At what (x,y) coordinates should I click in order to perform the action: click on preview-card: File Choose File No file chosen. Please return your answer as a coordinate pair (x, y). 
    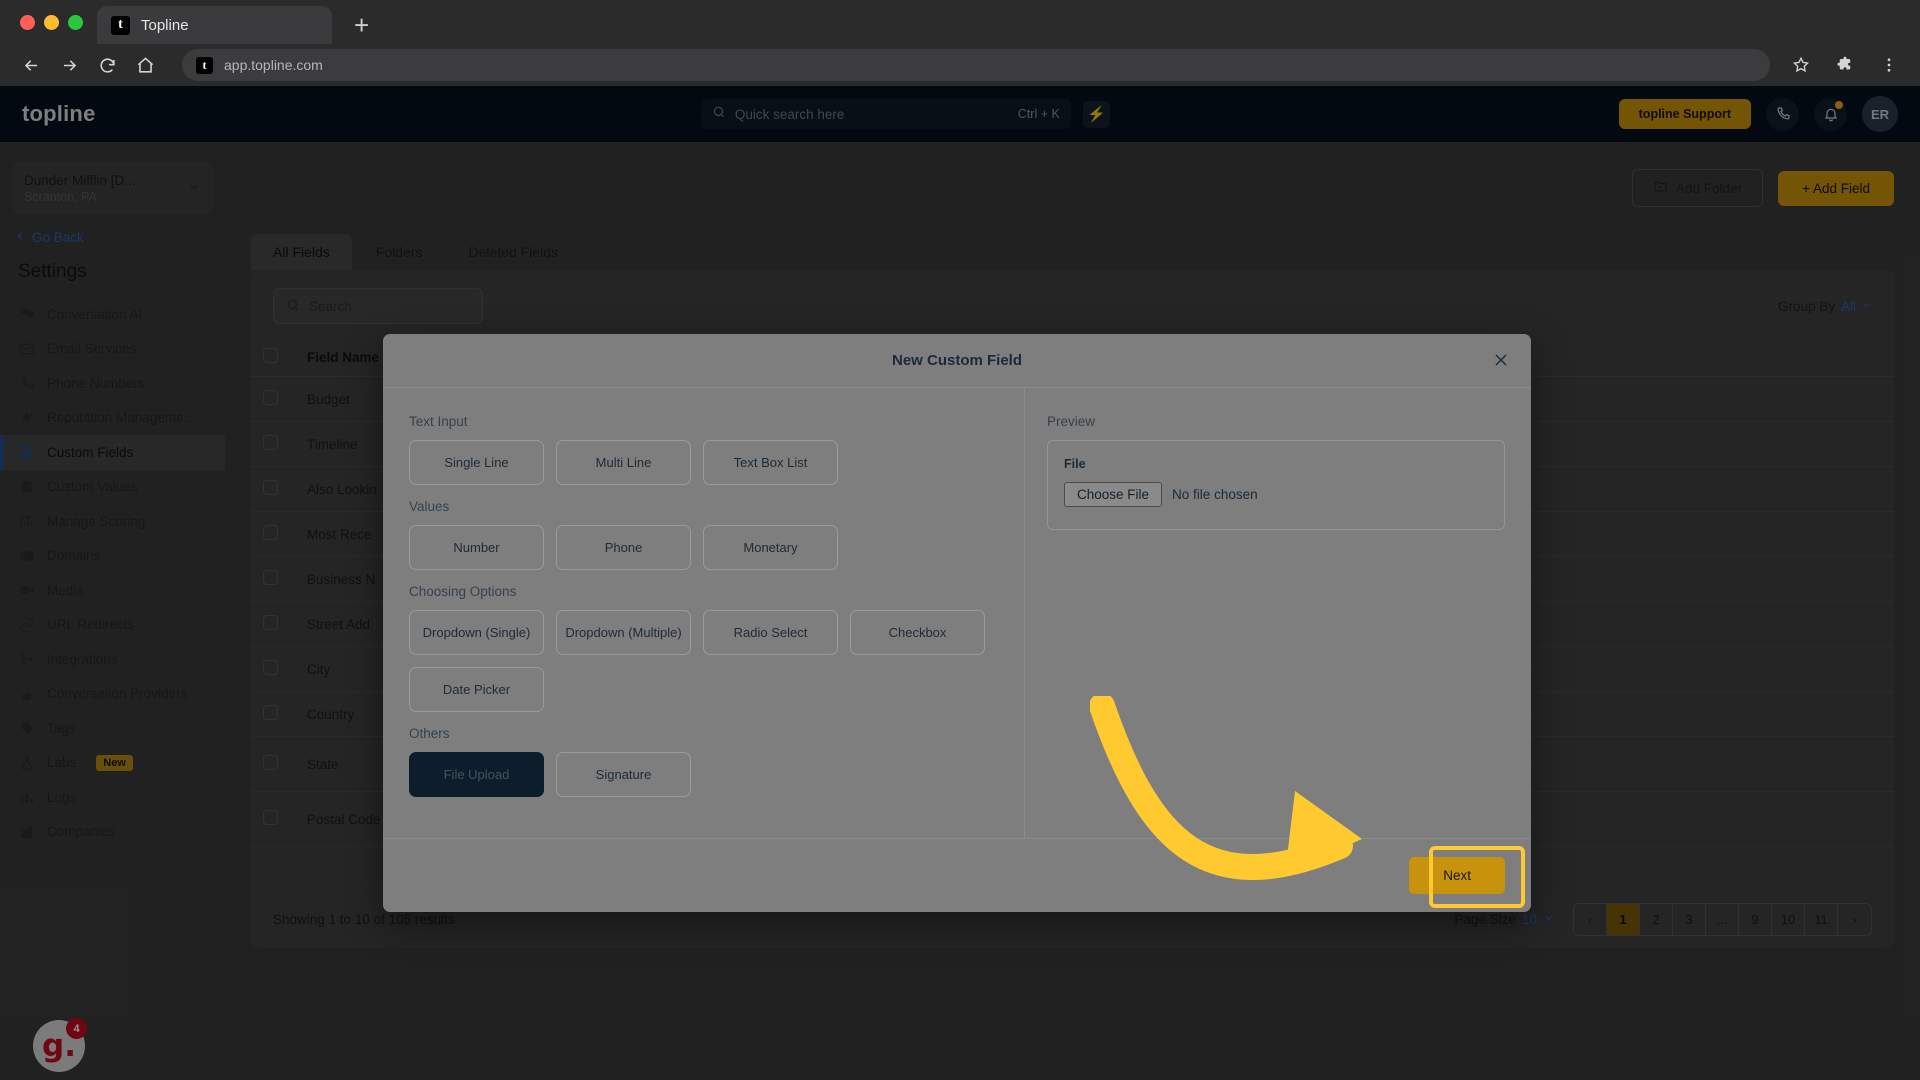
    Looking at the image, I should click on (1276, 485).